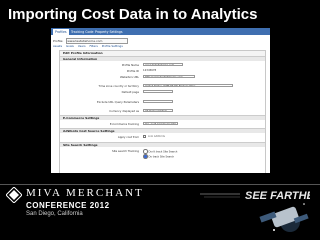  I want to click on field-label: Profile Name, so click(130, 65).